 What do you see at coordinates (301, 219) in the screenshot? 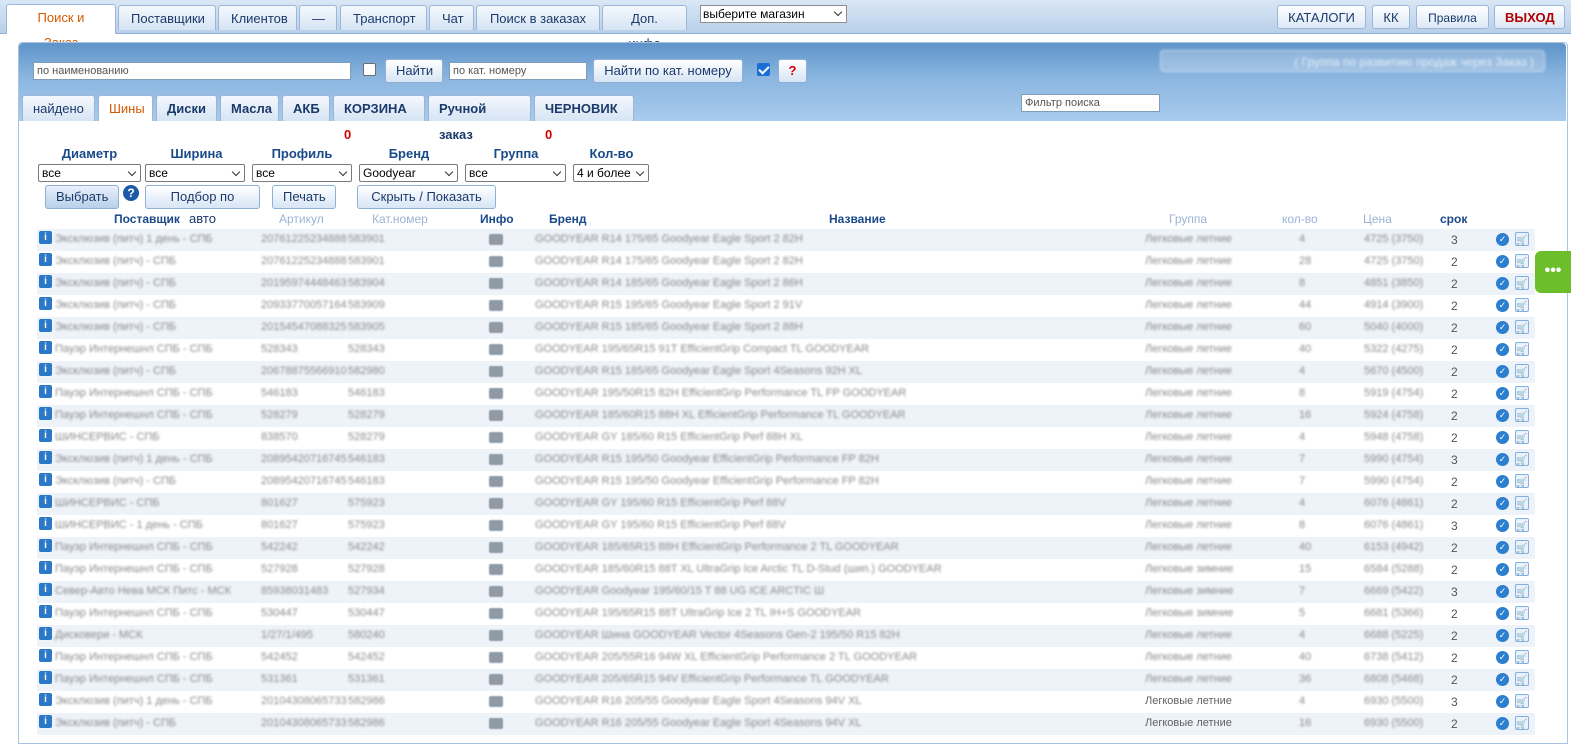
I see `col-article: Артикул` at bounding box center [301, 219].